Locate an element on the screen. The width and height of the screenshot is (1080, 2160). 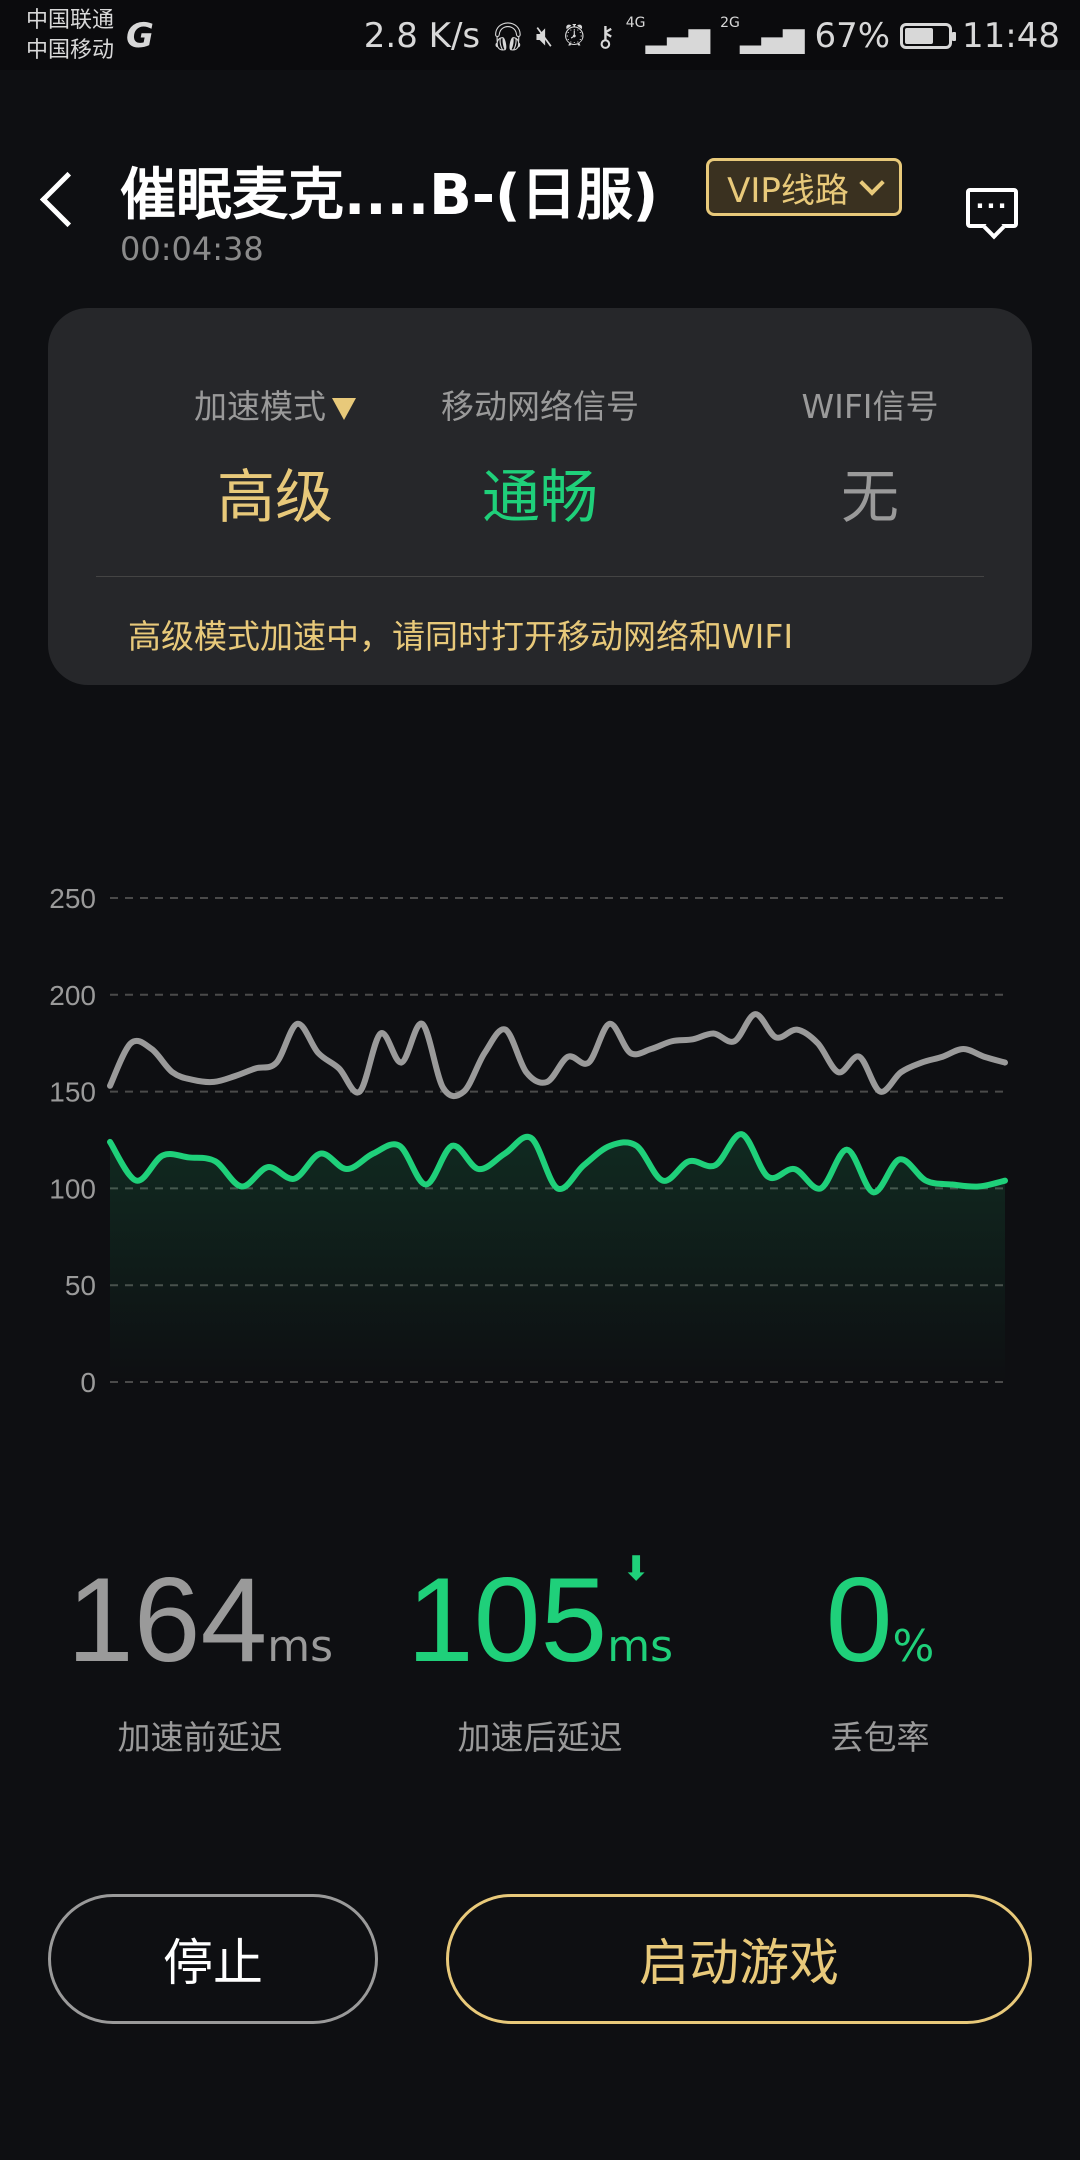
y-tick-label: 250 is located at coordinates (72, 898).